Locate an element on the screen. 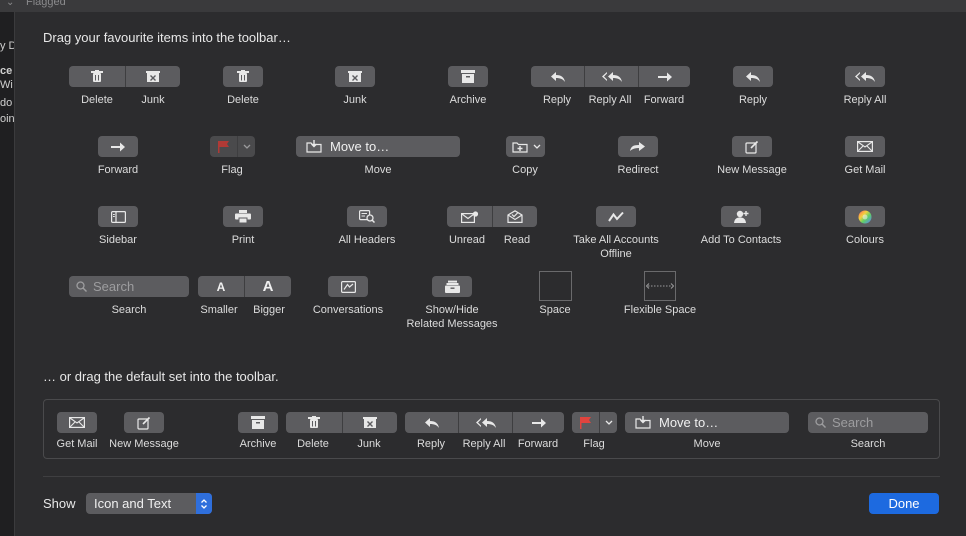  colours-button is located at coordinates (865, 216).